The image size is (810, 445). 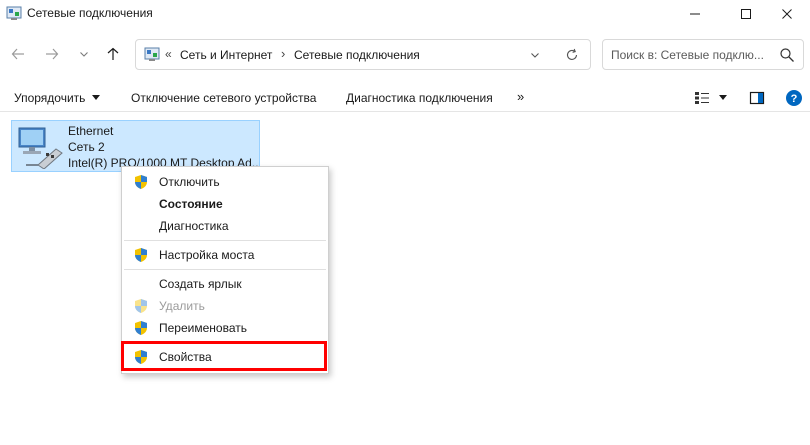 What do you see at coordinates (405, 14) in the screenshot?
I see `title-bar: Сетевые подключения` at bounding box center [405, 14].